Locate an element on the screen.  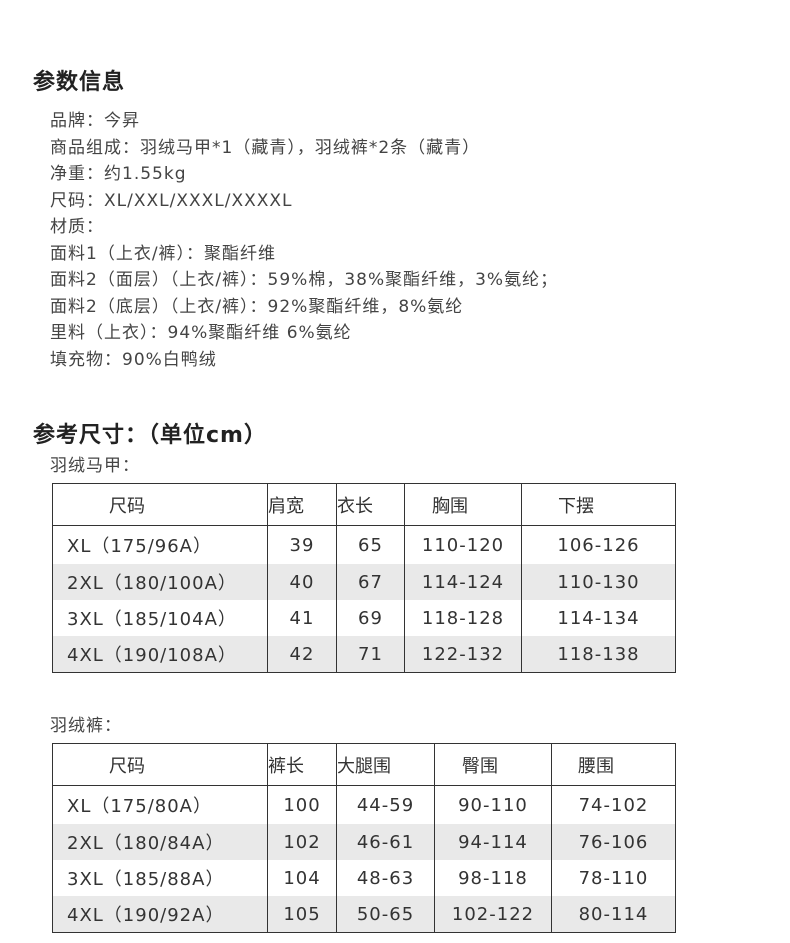
param-sizes: 尺码：XL/XXL/XXXL/XXXXL is located at coordinates (171, 200).